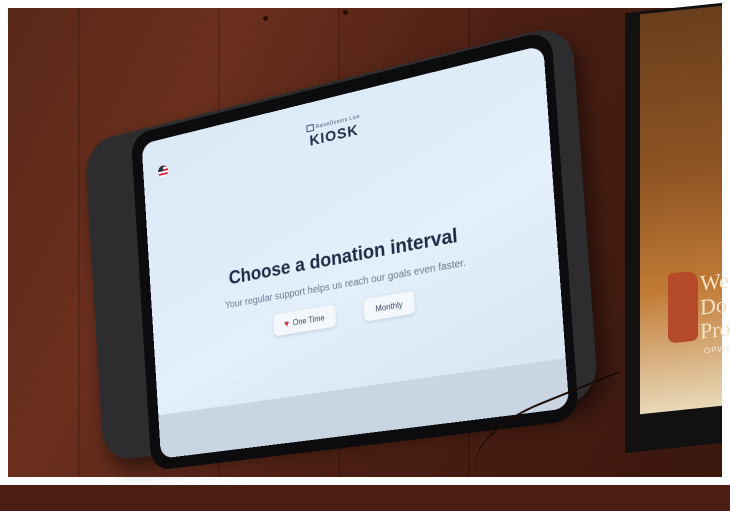  What do you see at coordinates (79, 242) in the screenshot?
I see `wood-grain` at bounding box center [79, 242].